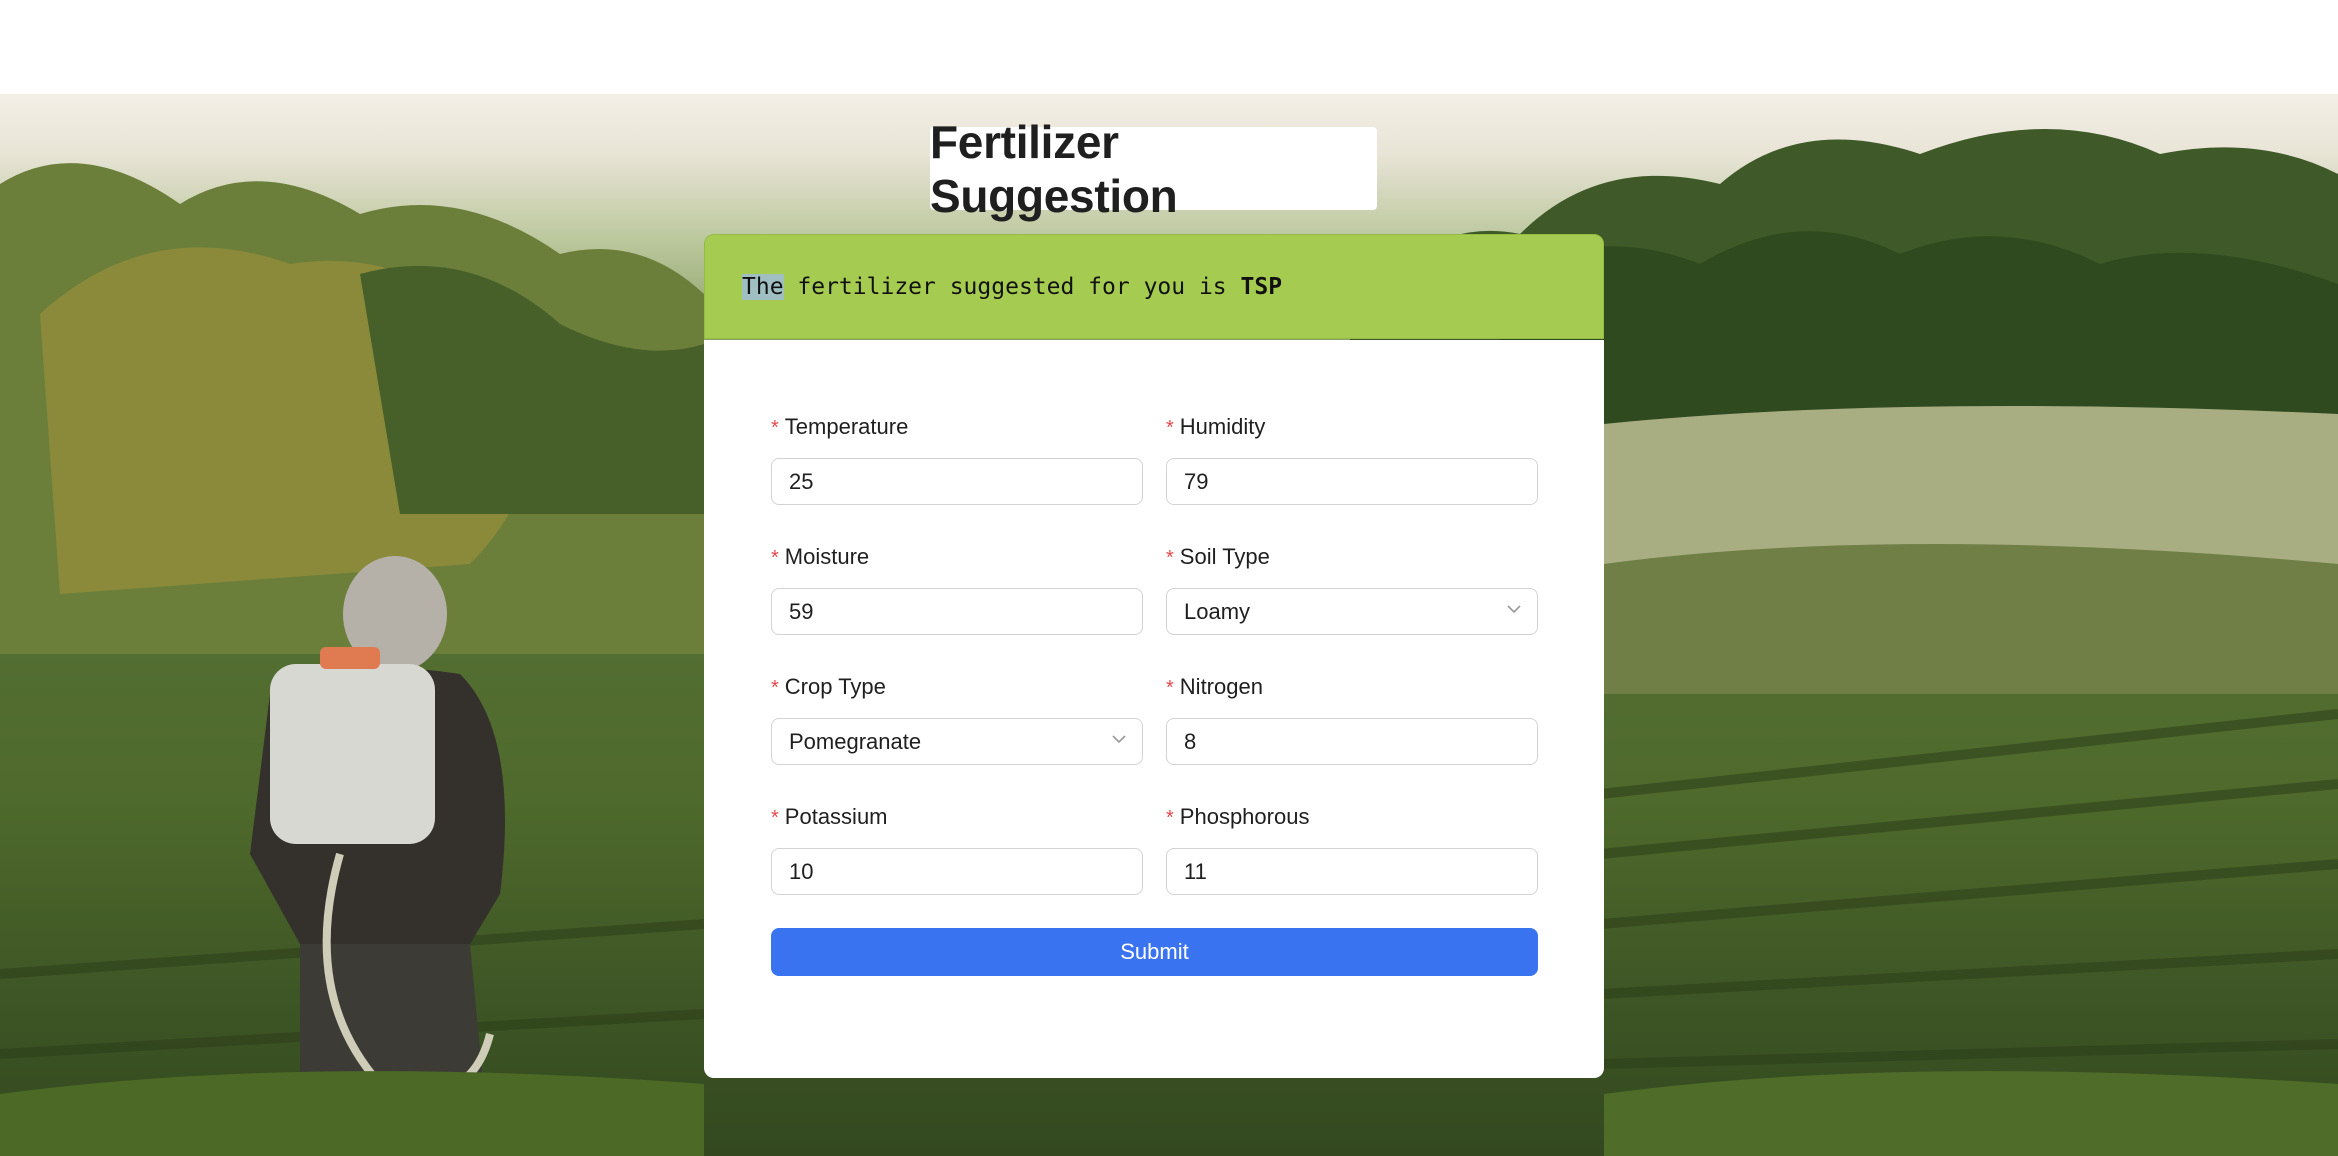 Image resolution: width=2338 pixels, height=1156 pixels. Describe the element at coordinates (1352, 741) in the screenshot. I see `nitrogen-input` at that location.